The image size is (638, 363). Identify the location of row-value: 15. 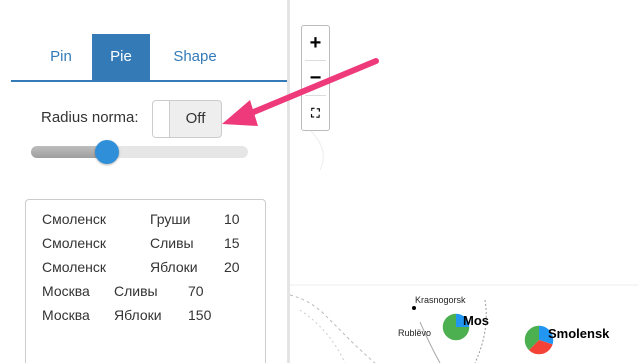
(232, 243).